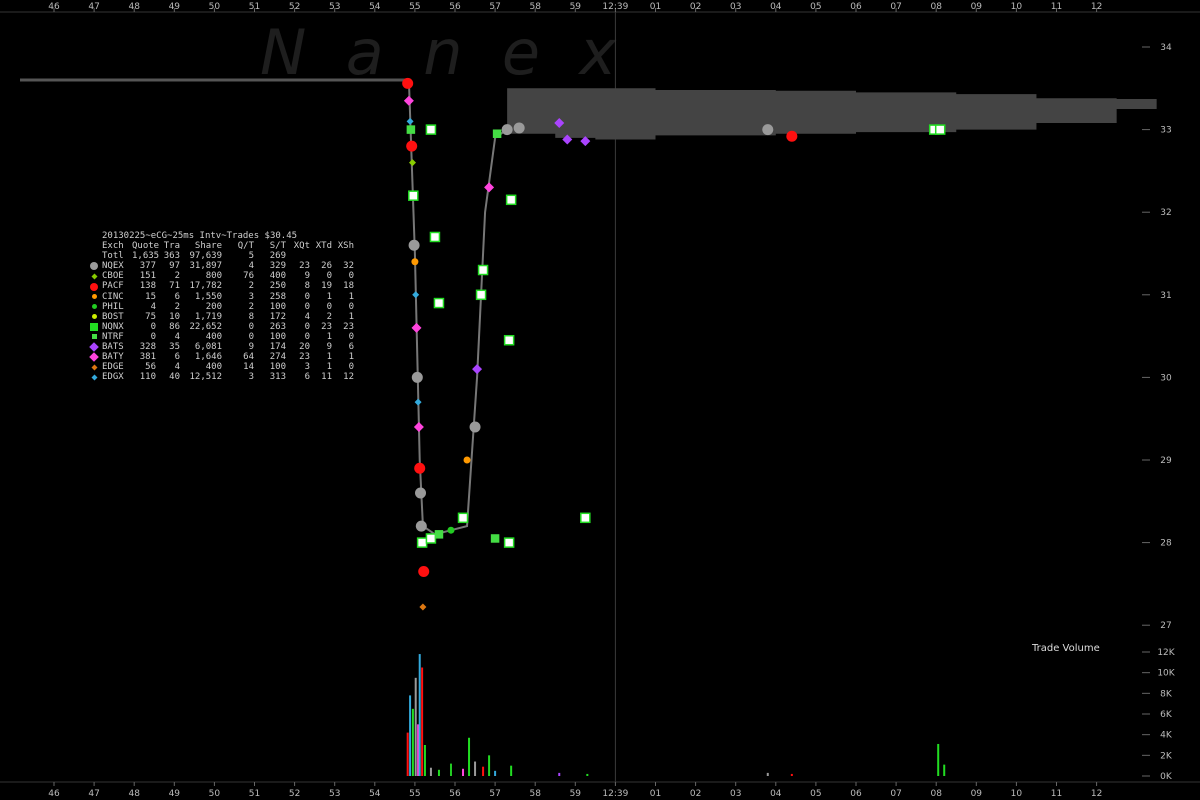 This screenshot has height=800, width=1200. Describe the element at coordinates (147, 347) in the screenshot. I see `stats-cell: 328` at that location.